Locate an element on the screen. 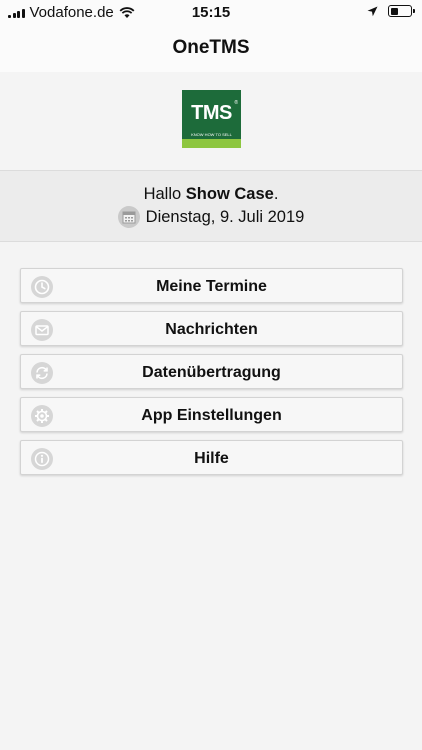  status-right is located at coordinates (391, 11).